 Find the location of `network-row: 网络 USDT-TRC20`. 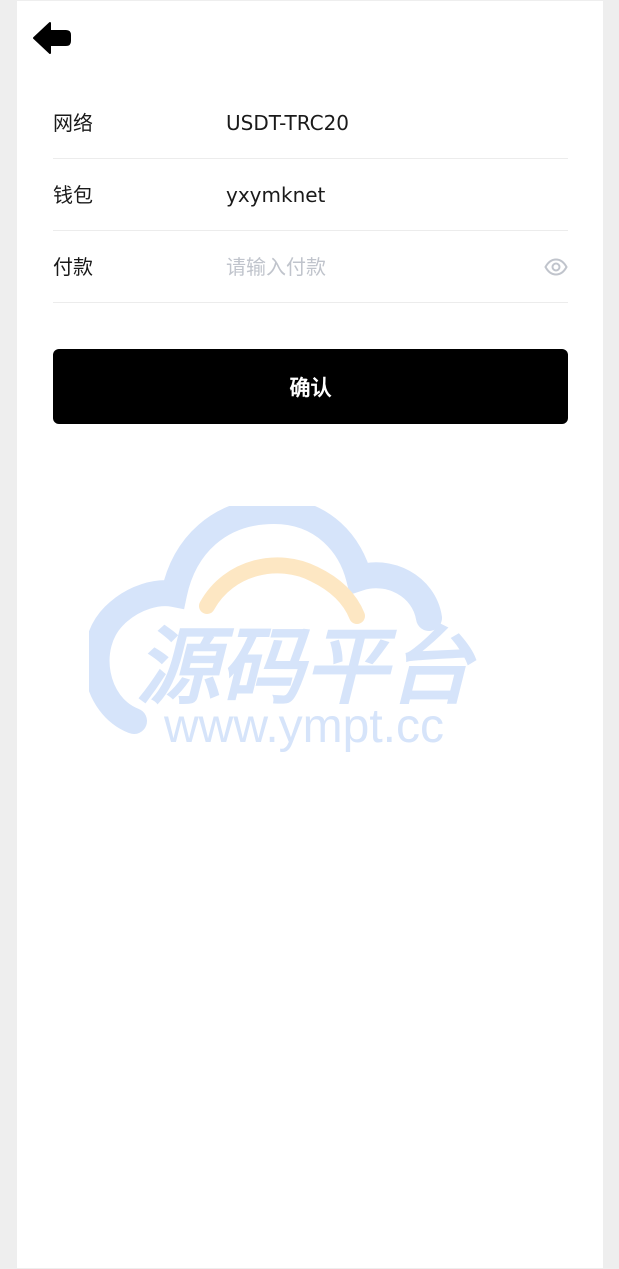

network-row: 网络 USDT-TRC20 is located at coordinates (310, 123).